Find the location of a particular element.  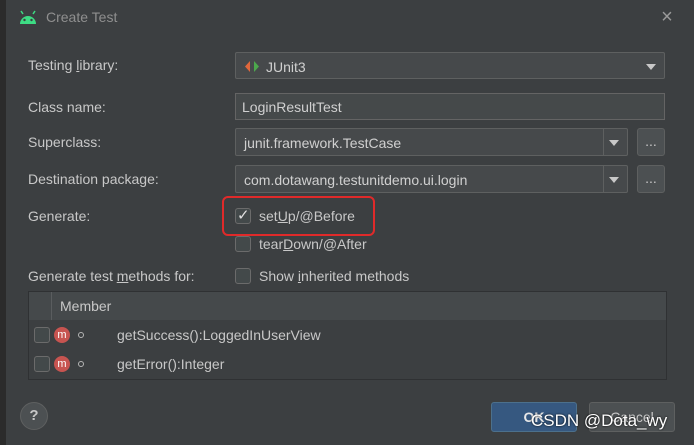

class-name-label: Class name: is located at coordinates (67, 107).